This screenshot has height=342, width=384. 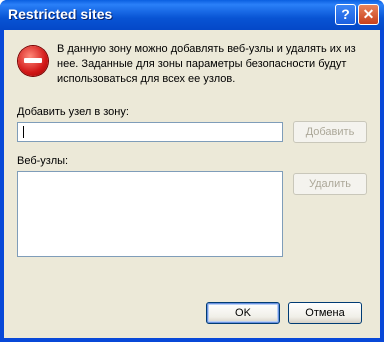 What do you see at coordinates (325, 313) in the screenshot?
I see `cancel-button: Отмена` at bounding box center [325, 313].